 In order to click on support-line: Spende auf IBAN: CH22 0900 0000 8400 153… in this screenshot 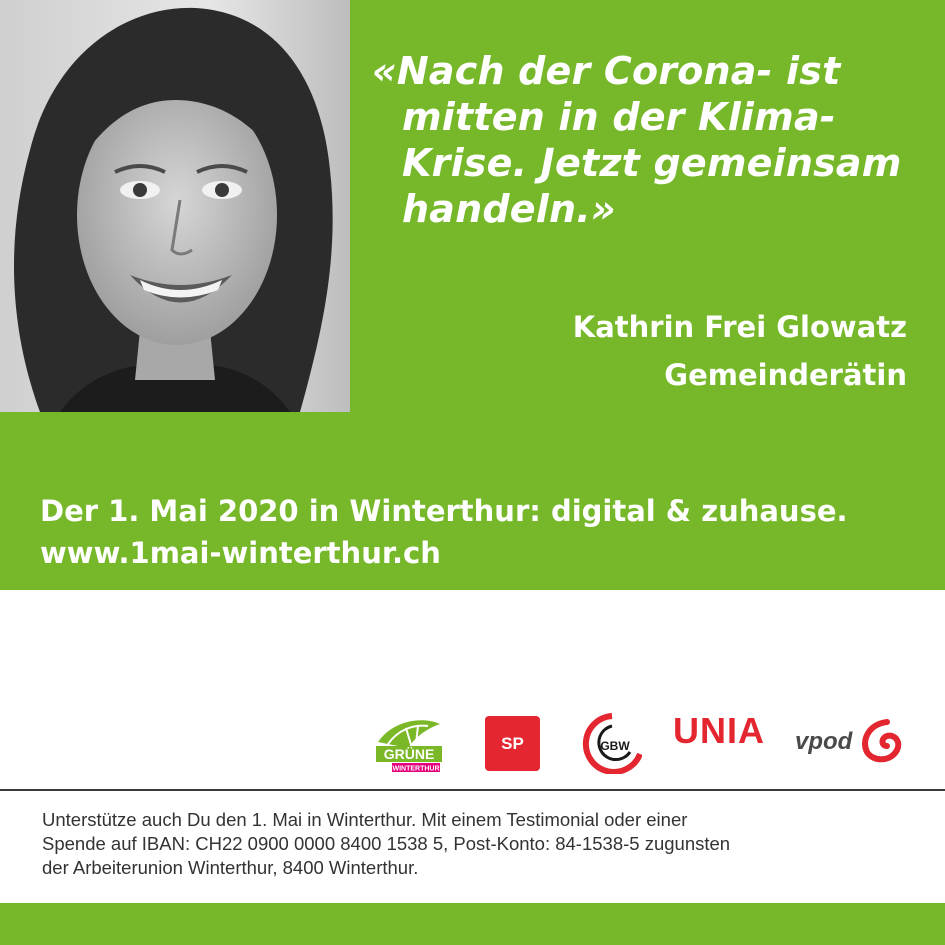, I will do `click(386, 843)`.